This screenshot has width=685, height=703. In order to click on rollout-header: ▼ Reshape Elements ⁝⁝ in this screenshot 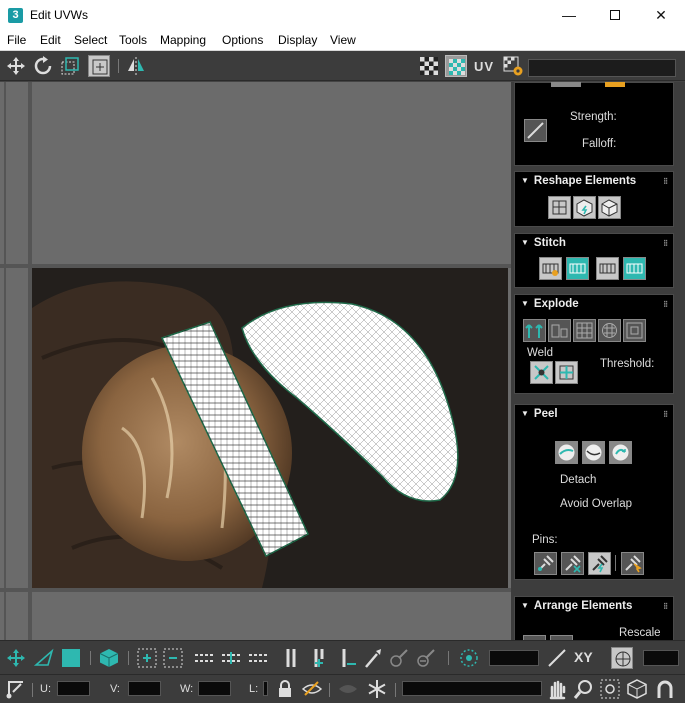, I will do `click(594, 181)`.